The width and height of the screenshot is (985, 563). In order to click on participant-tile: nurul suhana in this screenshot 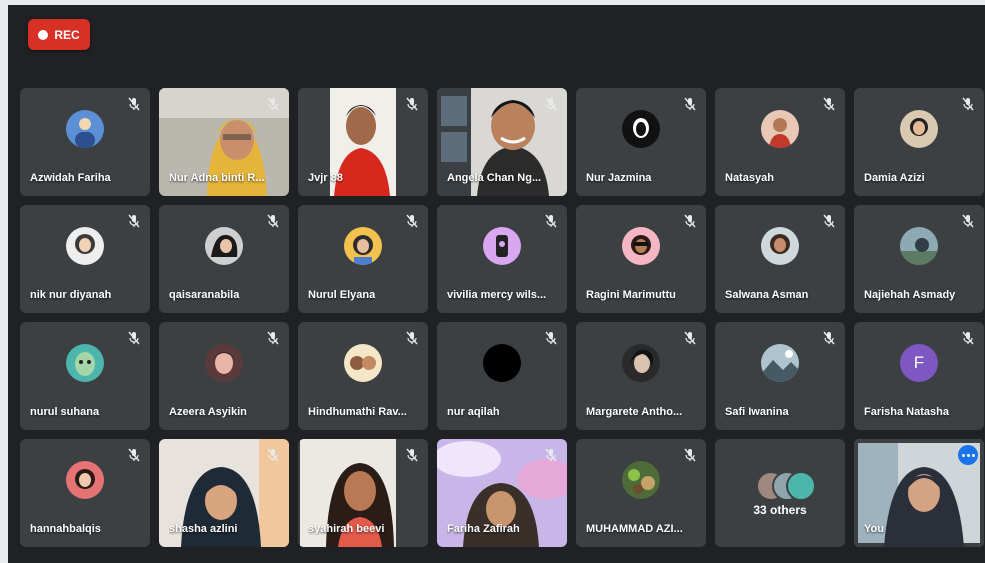, I will do `click(85, 376)`.